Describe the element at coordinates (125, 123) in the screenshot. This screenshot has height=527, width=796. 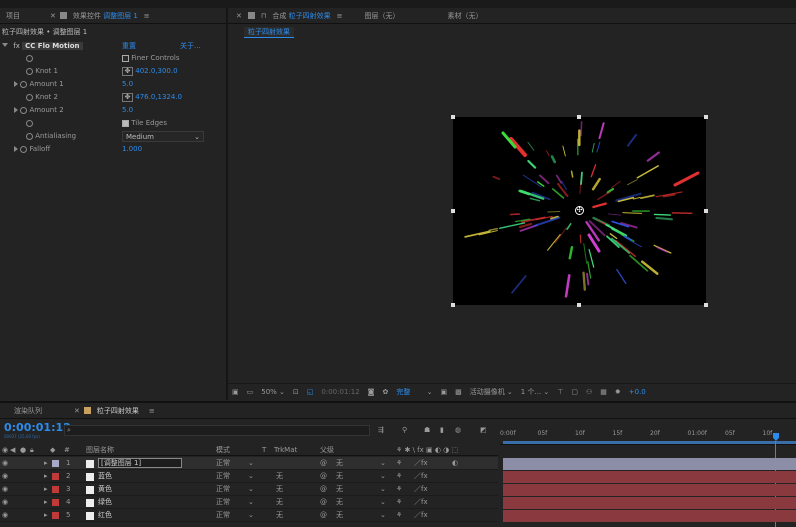
I see `tile-edges-checkbox` at that location.